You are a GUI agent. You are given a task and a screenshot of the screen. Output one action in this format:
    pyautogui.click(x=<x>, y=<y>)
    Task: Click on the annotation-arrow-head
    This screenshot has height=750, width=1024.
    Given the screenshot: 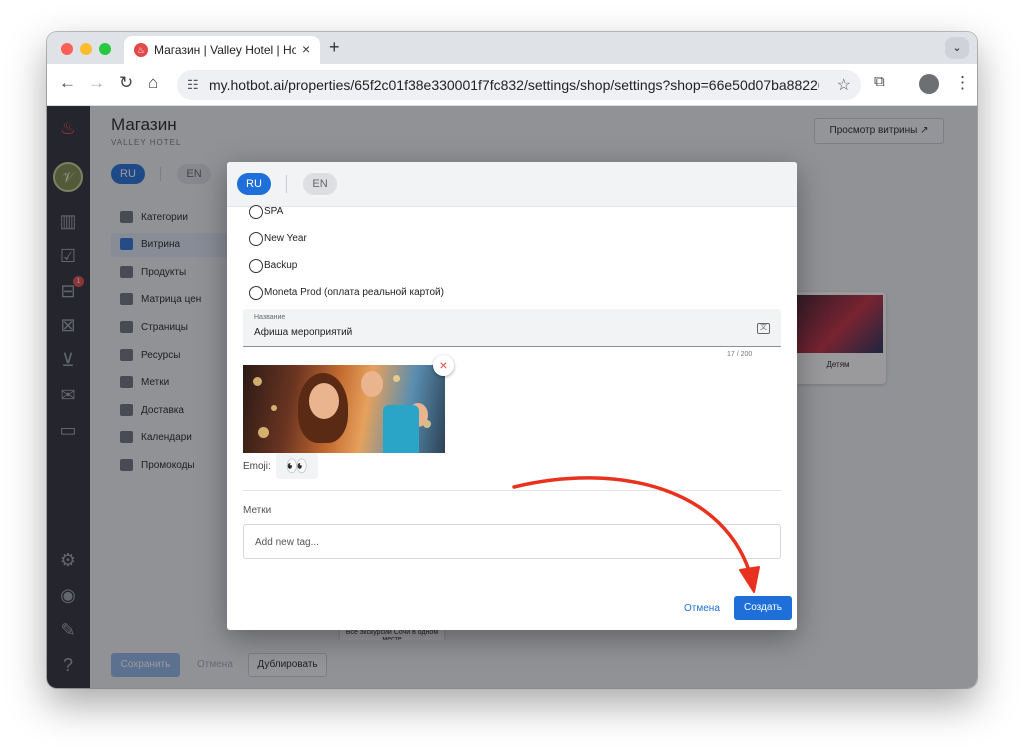 What is the action you would take?
    pyautogui.click(x=749, y=579)
    